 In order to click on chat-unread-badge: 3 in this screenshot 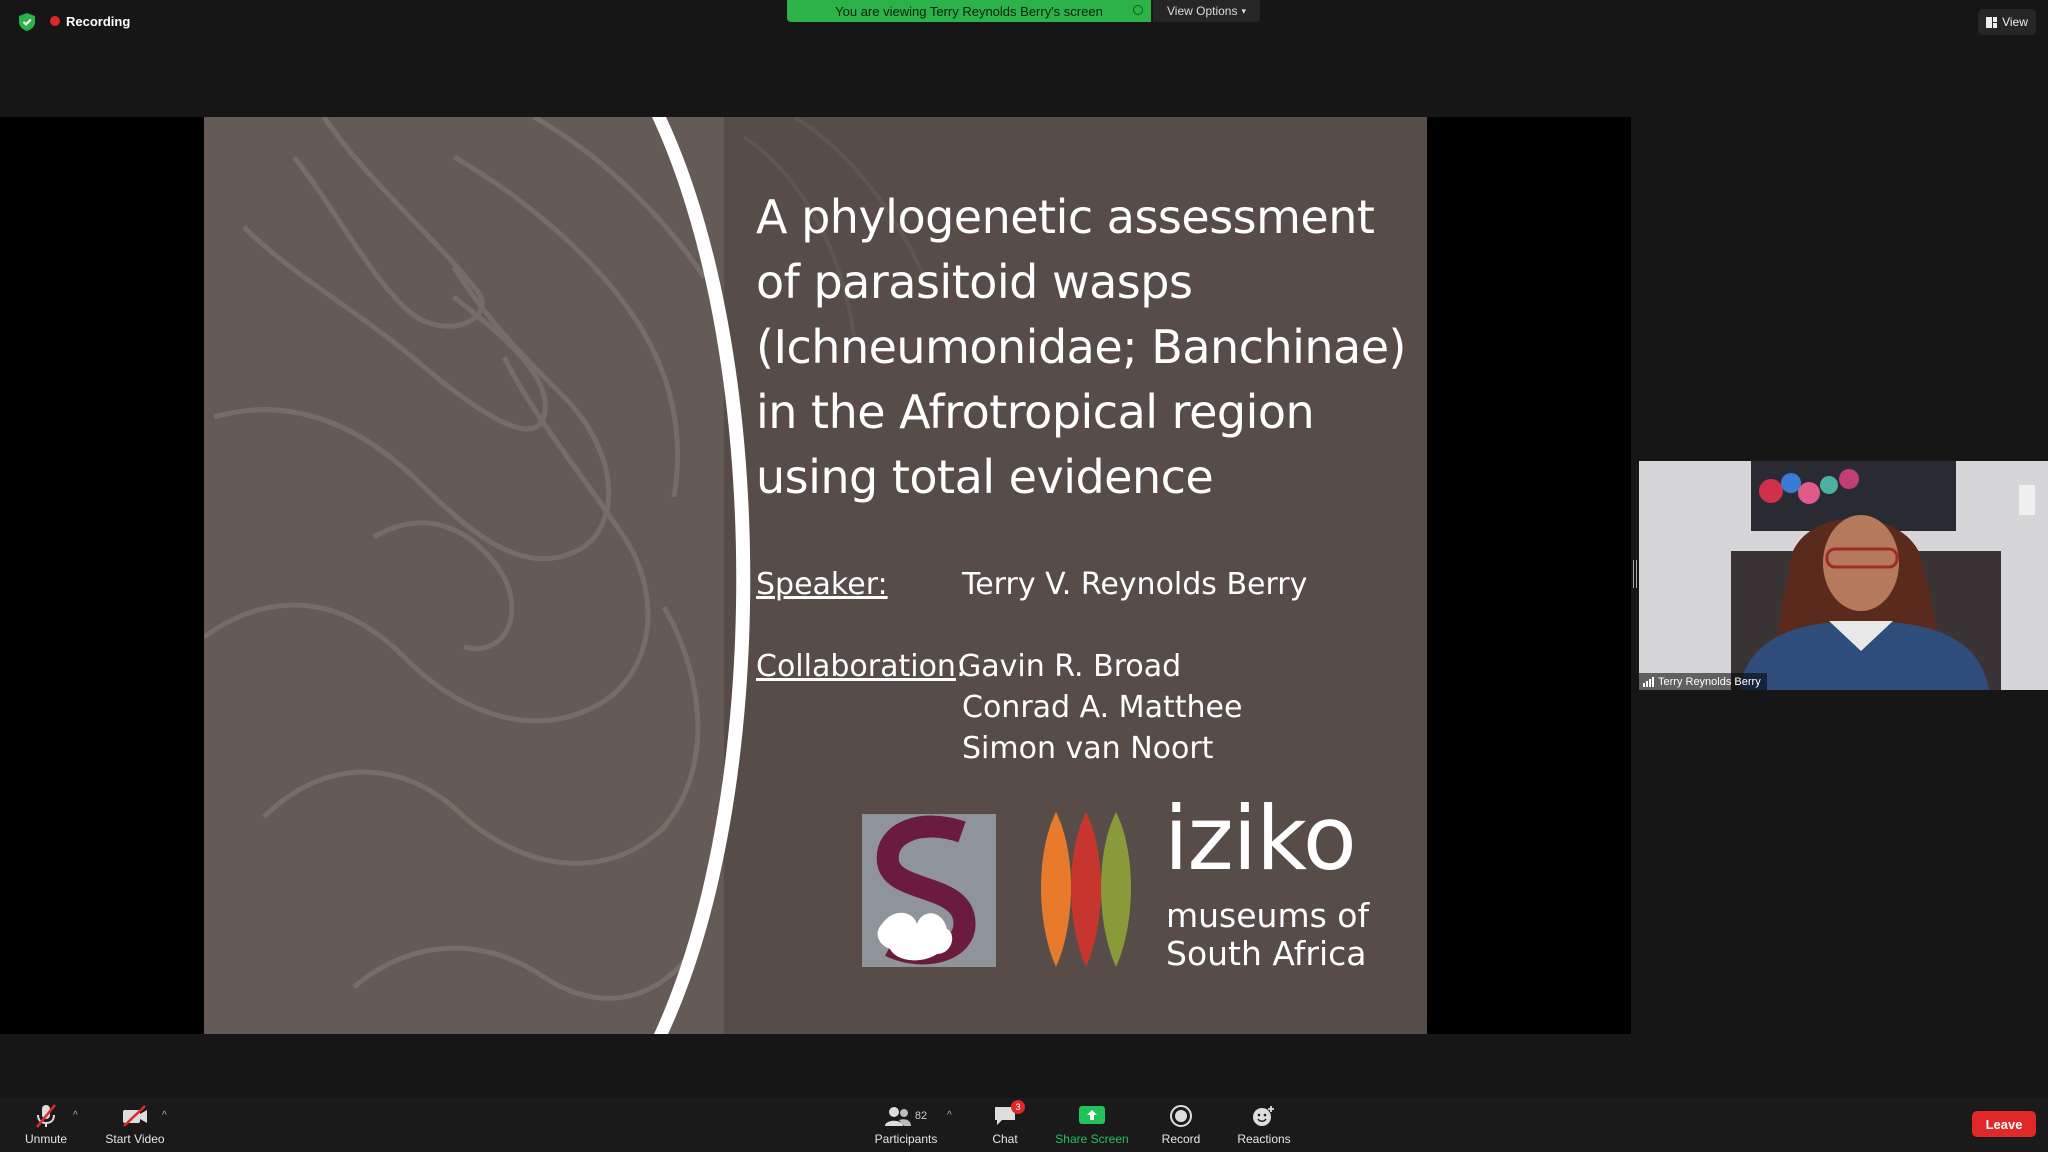, I will do `click(1018, 1107)`.